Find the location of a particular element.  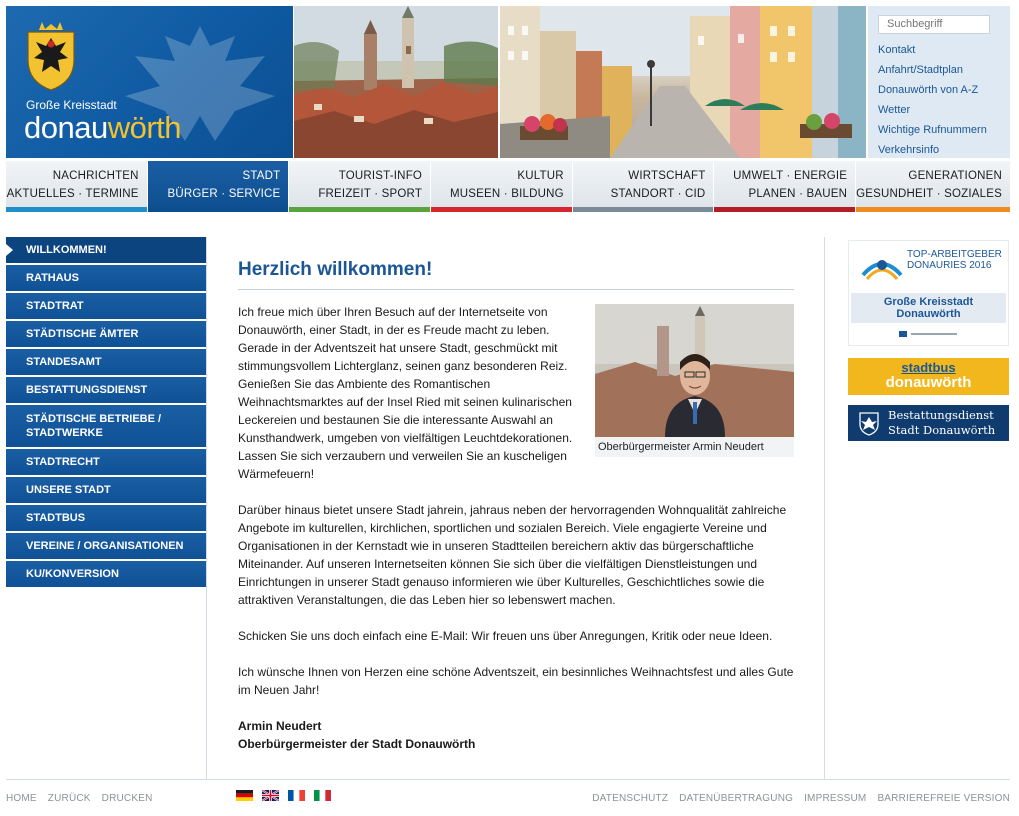

bestattungsdienst-label: Bestattungsdienst Stadt Donauwörth is located at coordinates (942, 422).